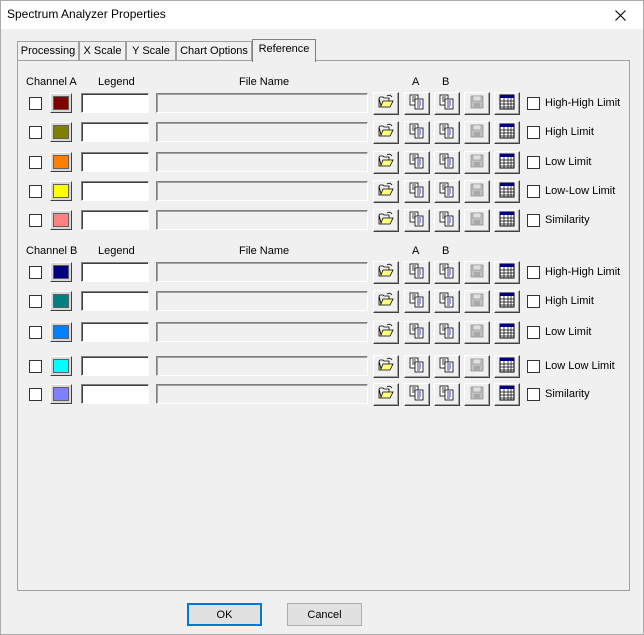 The image size is (644, 635). What do you see at coordinates (48, 51) in the screenshot?
I see `tab-processing: Processing` at bounding box center [48, 51].